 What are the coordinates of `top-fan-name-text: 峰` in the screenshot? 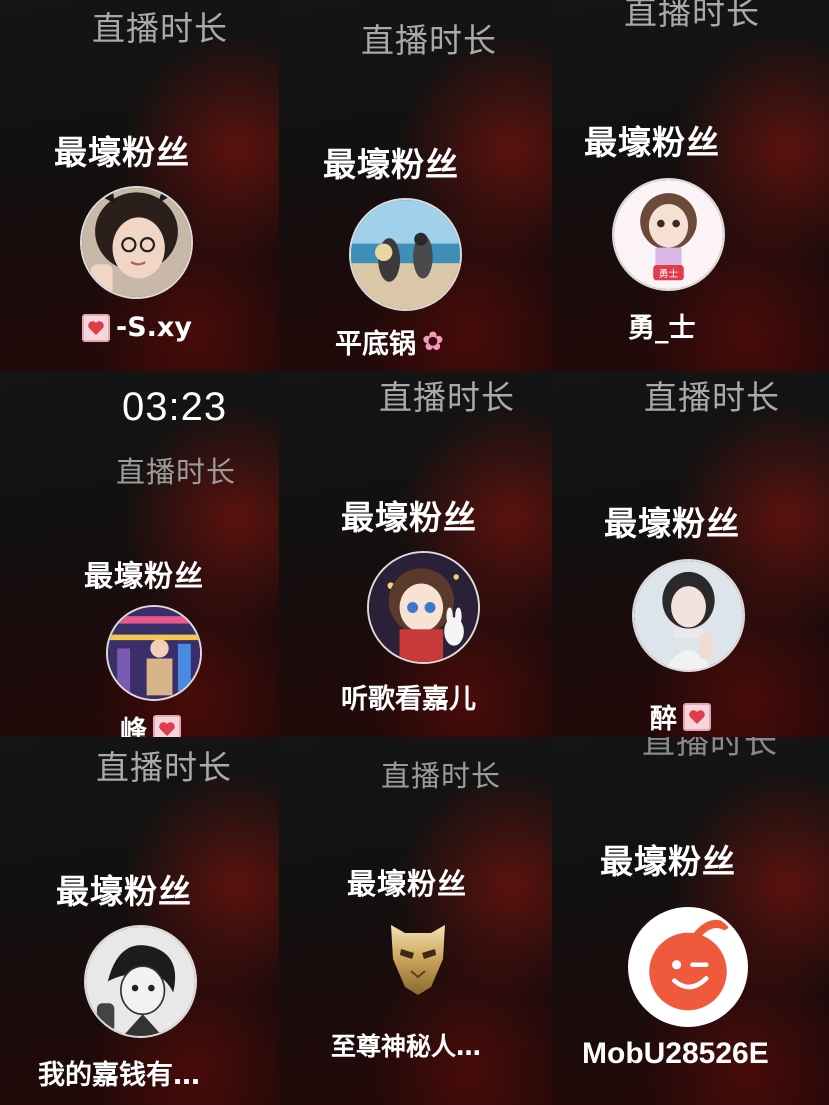 It's located at (133, 726).